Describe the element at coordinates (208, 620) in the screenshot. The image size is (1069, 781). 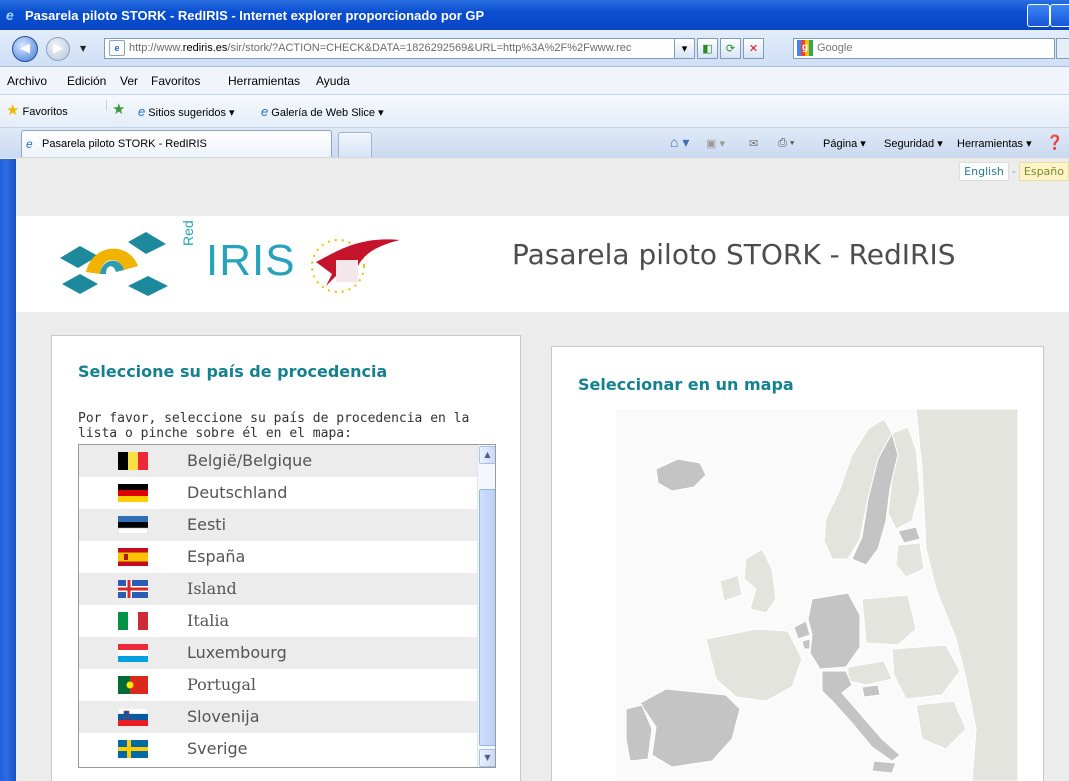
I see `country-name: Italia` at that location.